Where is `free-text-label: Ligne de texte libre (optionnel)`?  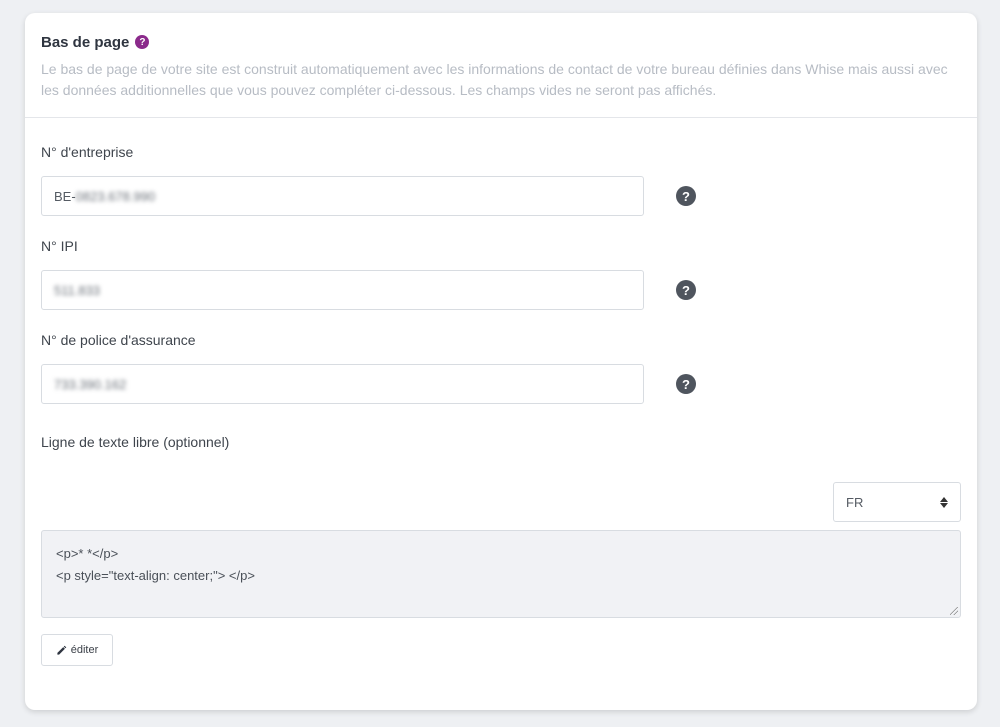 free-text-label: Ligne de texte libre (optionnel) is located at coordinates (135, 442).